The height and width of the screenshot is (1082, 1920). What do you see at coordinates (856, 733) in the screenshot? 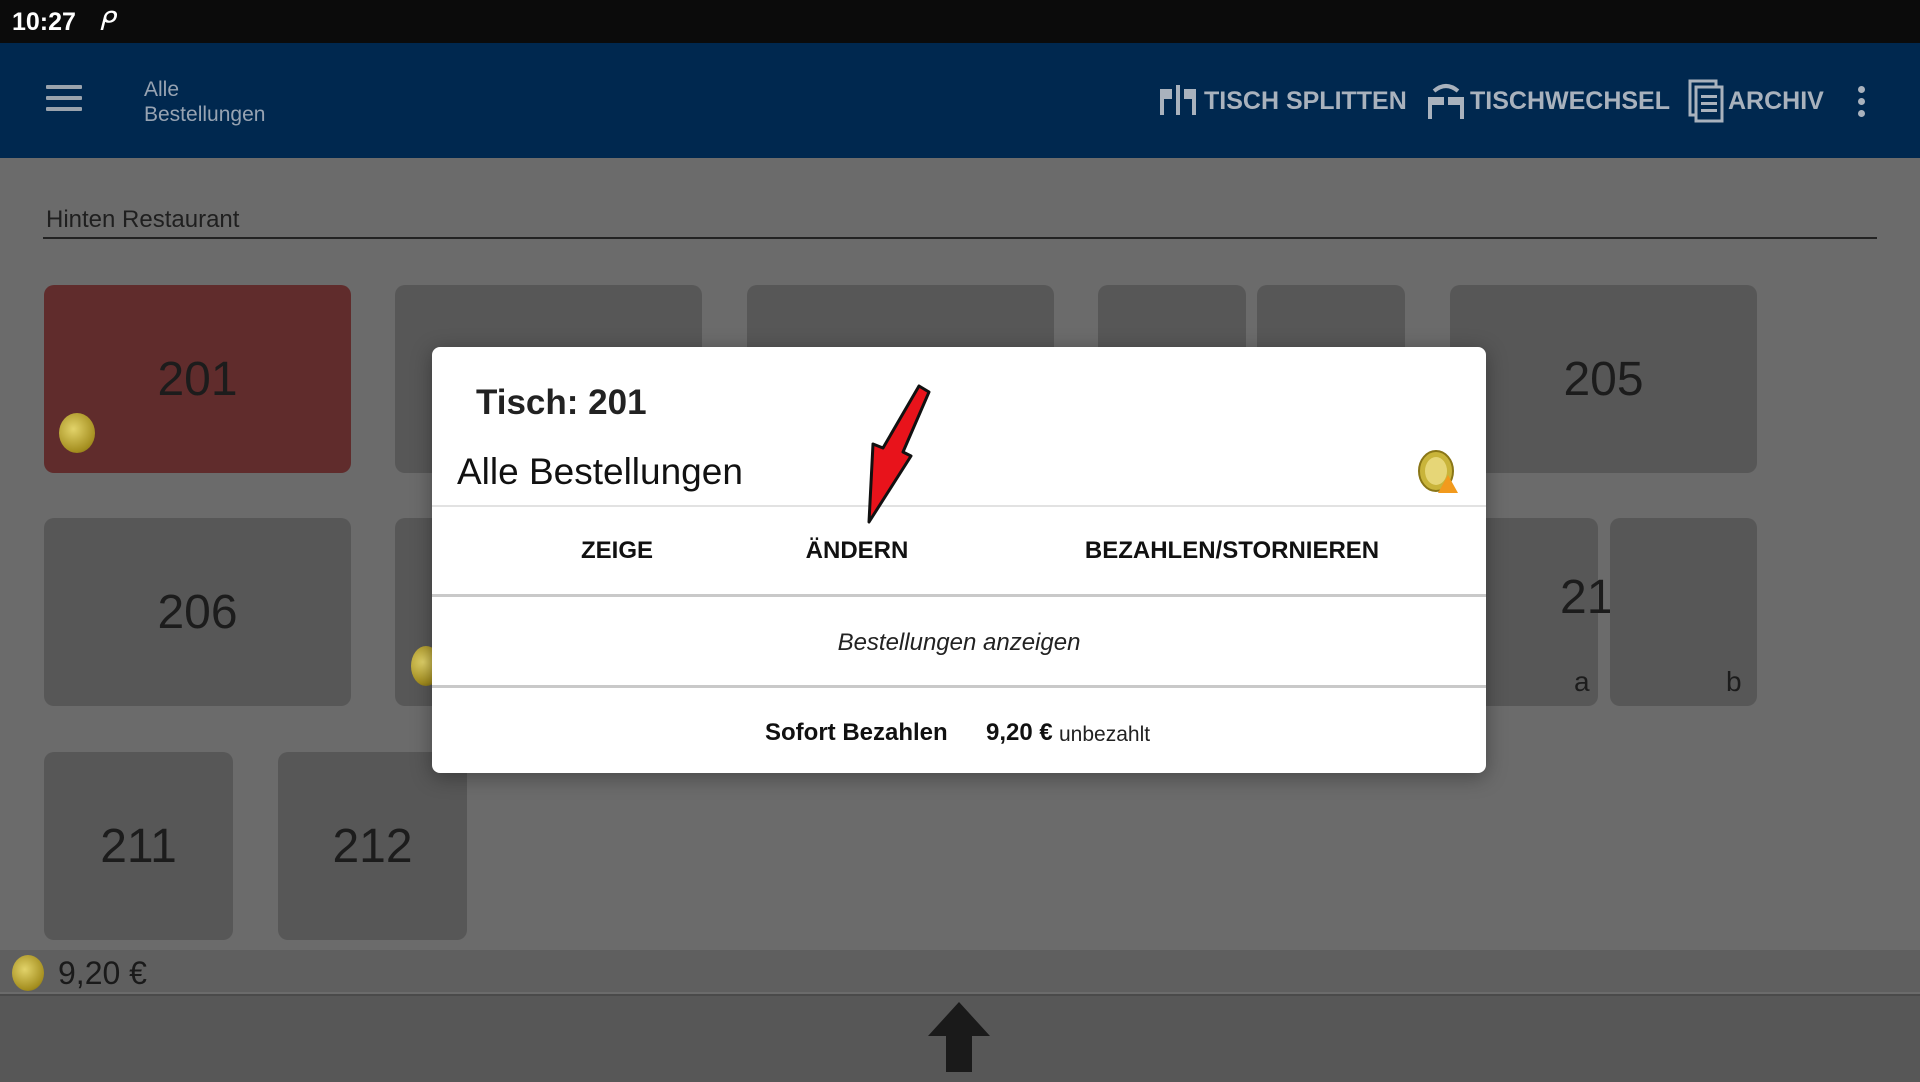
I see `pay-now-button: Sofort Bezahlen` at bounding box center [856, 733].